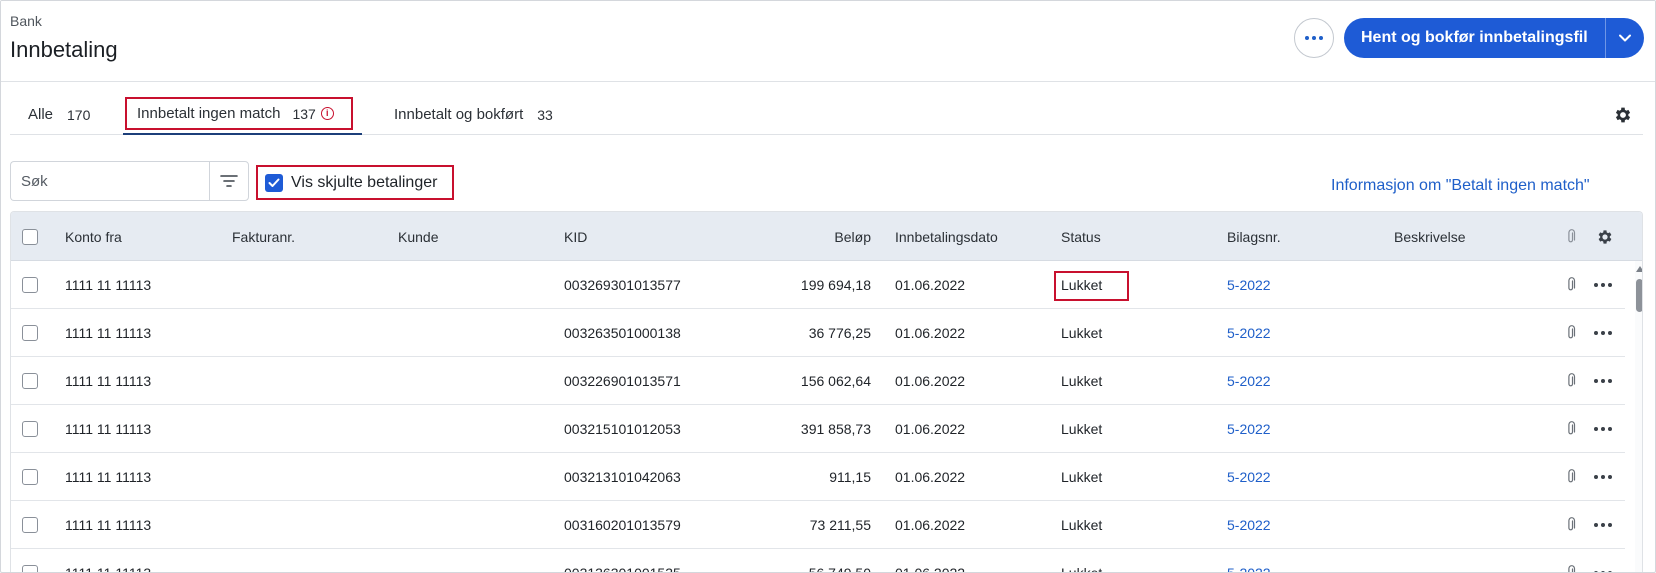  I want to click on filter-button, so click(229, 181).